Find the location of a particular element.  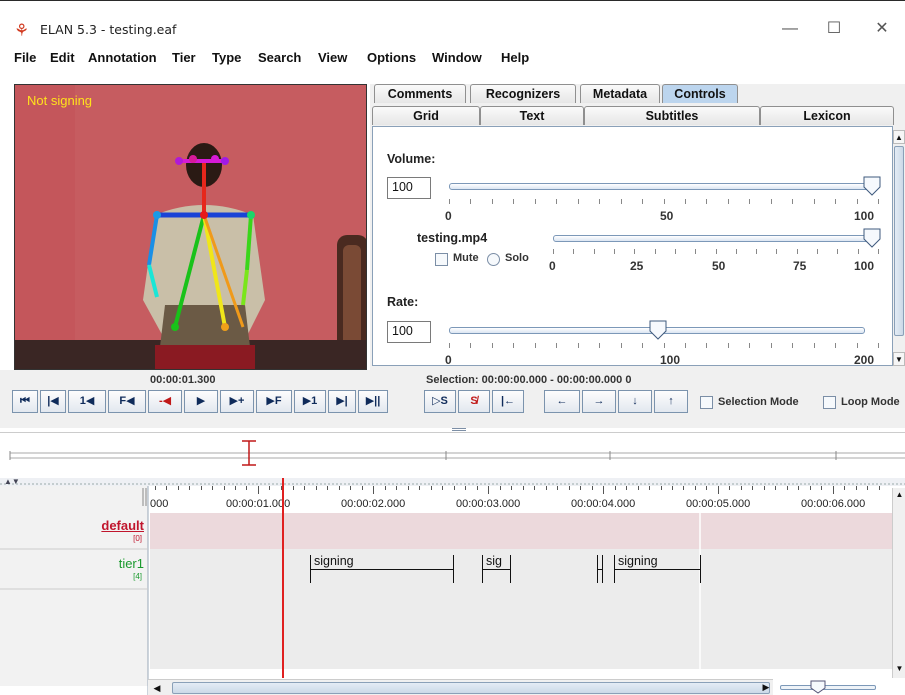

tab-subtitles: Subtitles is located at coordinates (672, 115).